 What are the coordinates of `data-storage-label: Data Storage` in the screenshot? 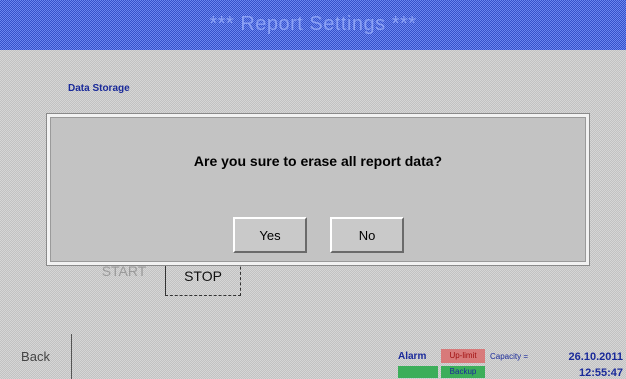 It's located at (99, 88).